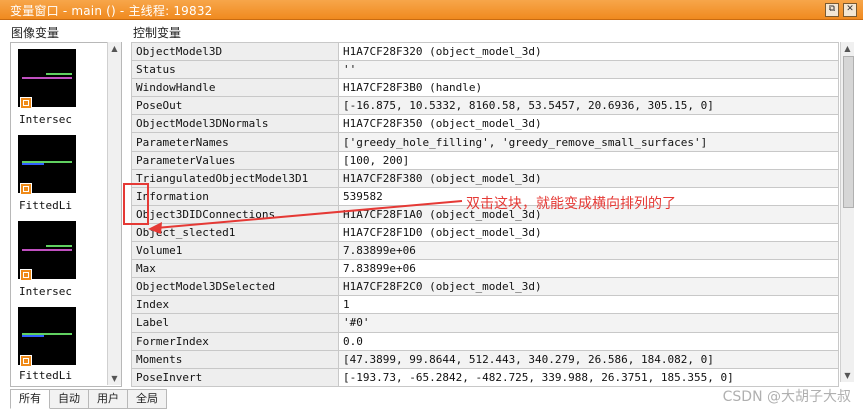 This screenshot has height=411, width=863. I want to click on tab-all: 所有, so click(30, 399).